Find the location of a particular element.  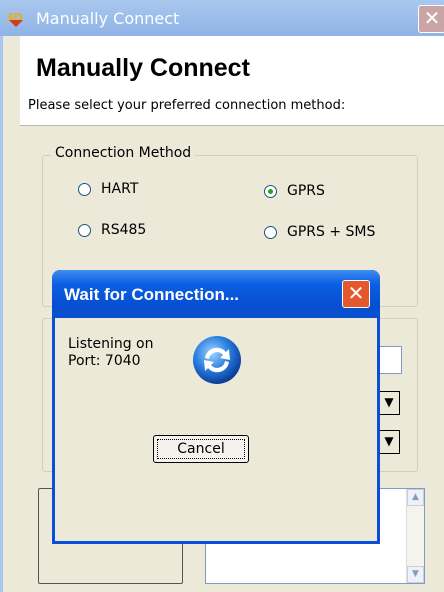

app-logo-icon: 3D is located at coordinates (14, 19).